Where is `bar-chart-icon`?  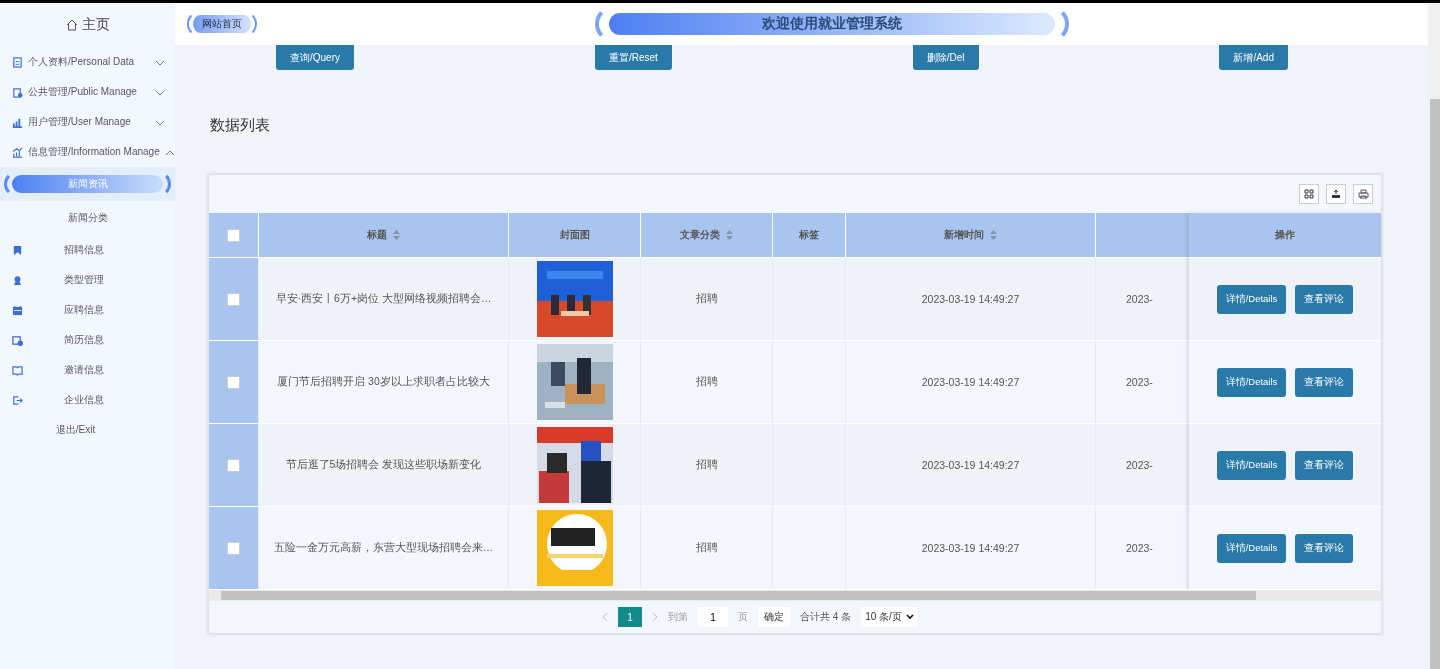 bar-chart-icon is located at coordinates (17, 122).